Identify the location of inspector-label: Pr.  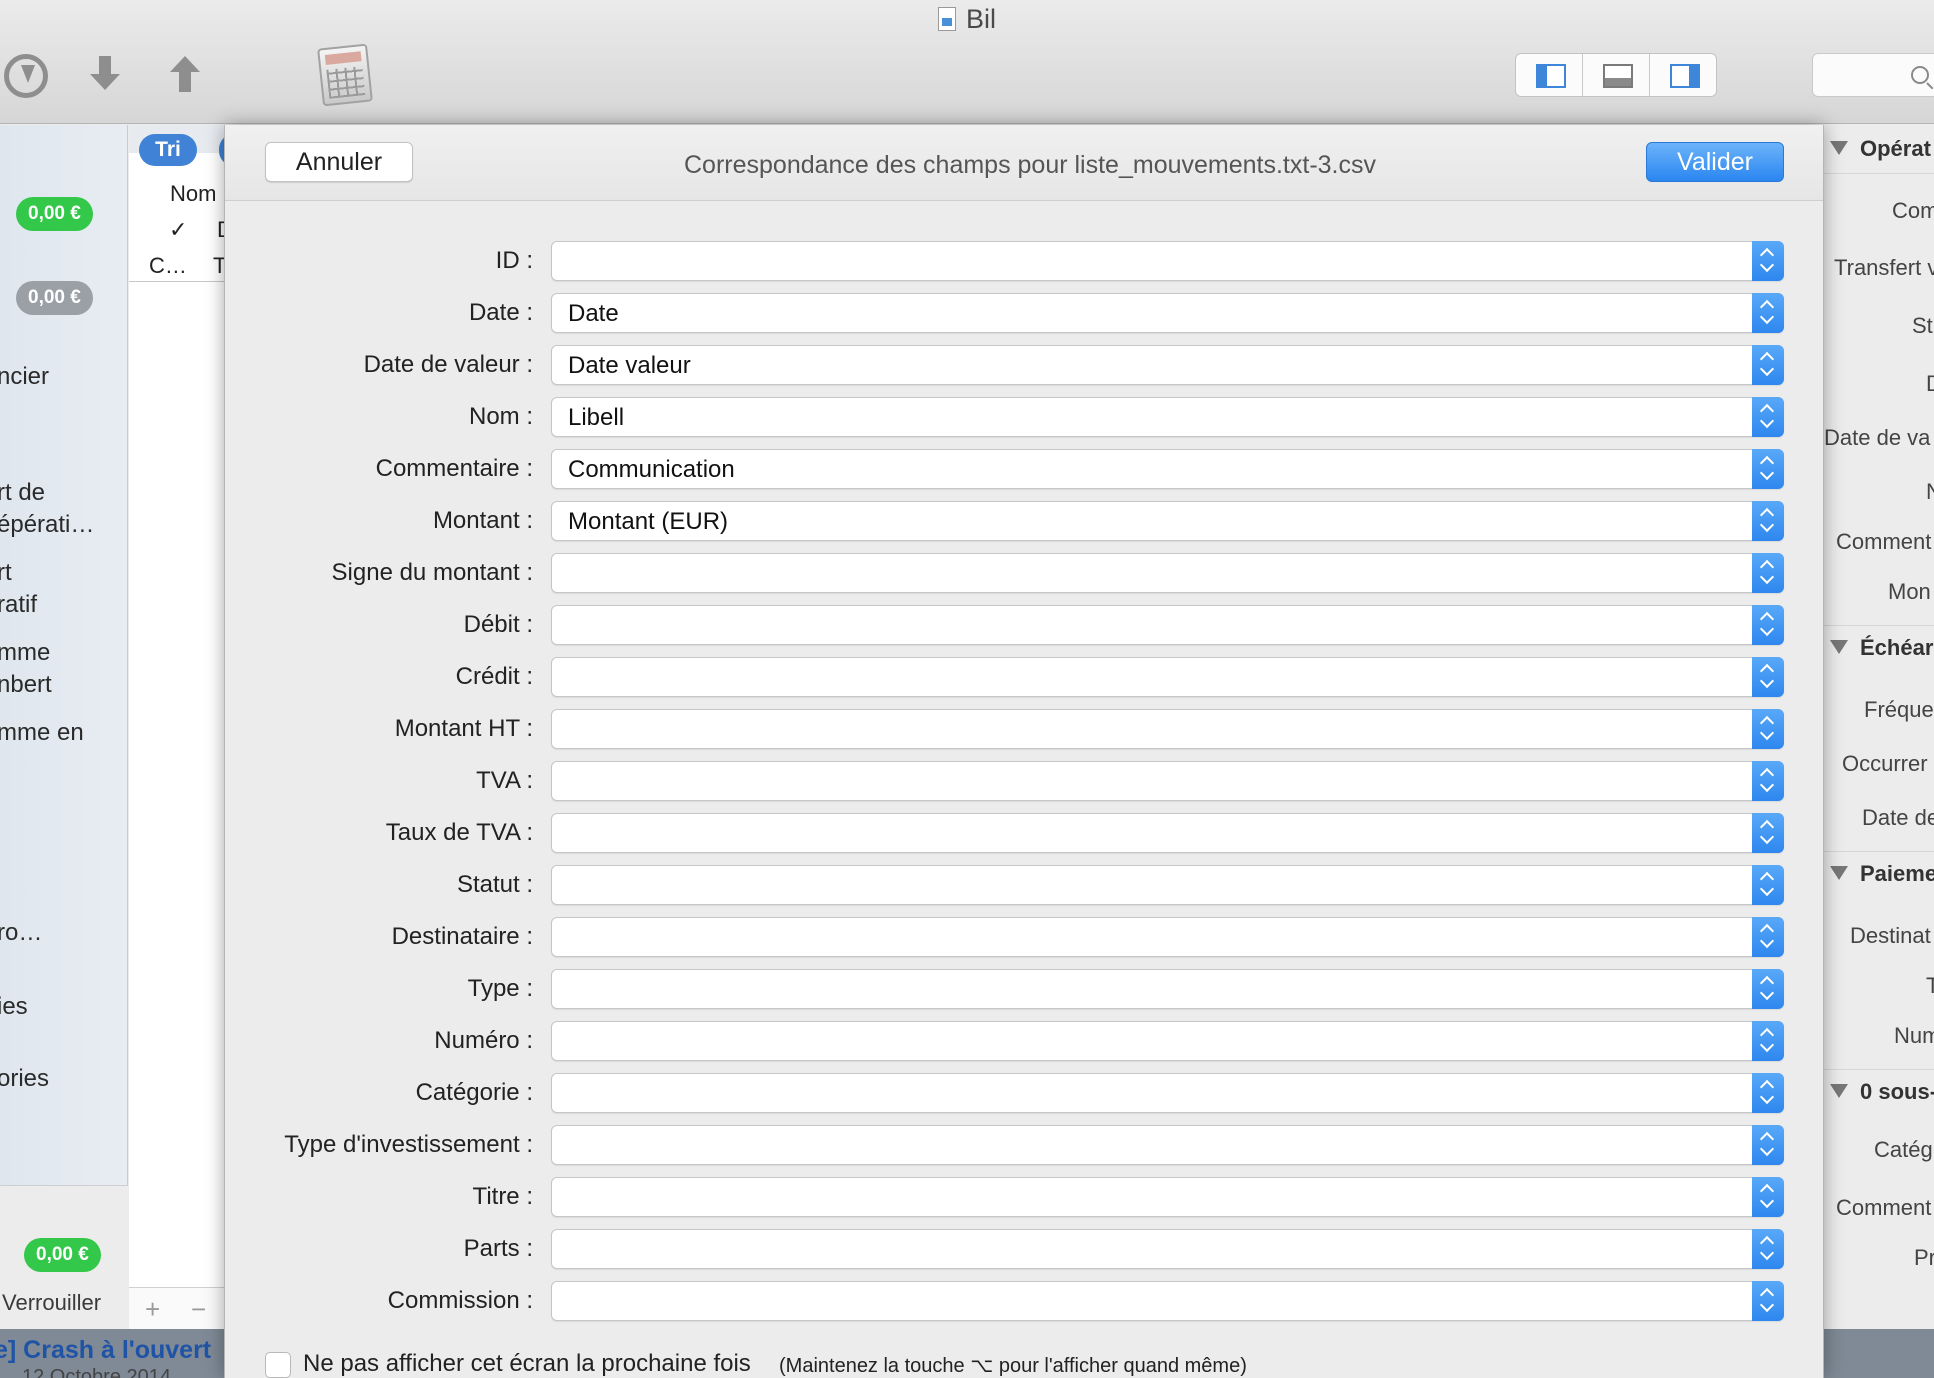
(1924, 1257).